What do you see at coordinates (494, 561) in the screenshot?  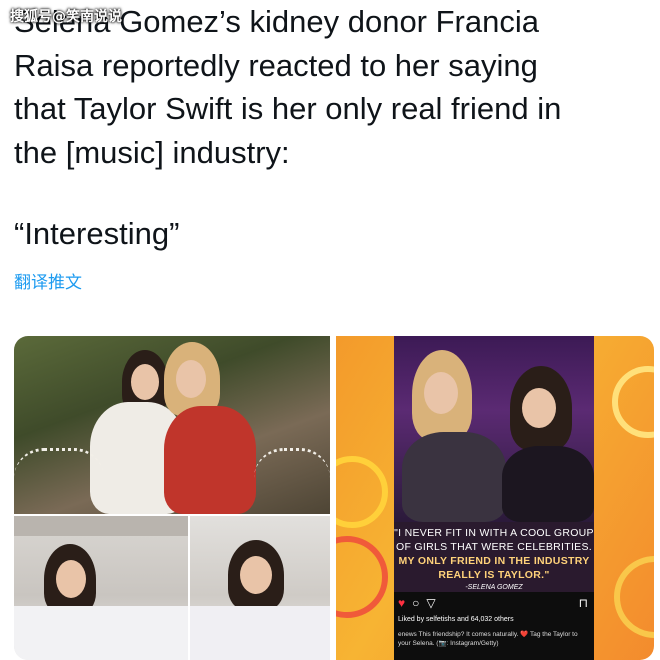 I see `quote-line: MY ONLY FRIEND IN THE INDUSTRY` at bounding box center [494, 561].